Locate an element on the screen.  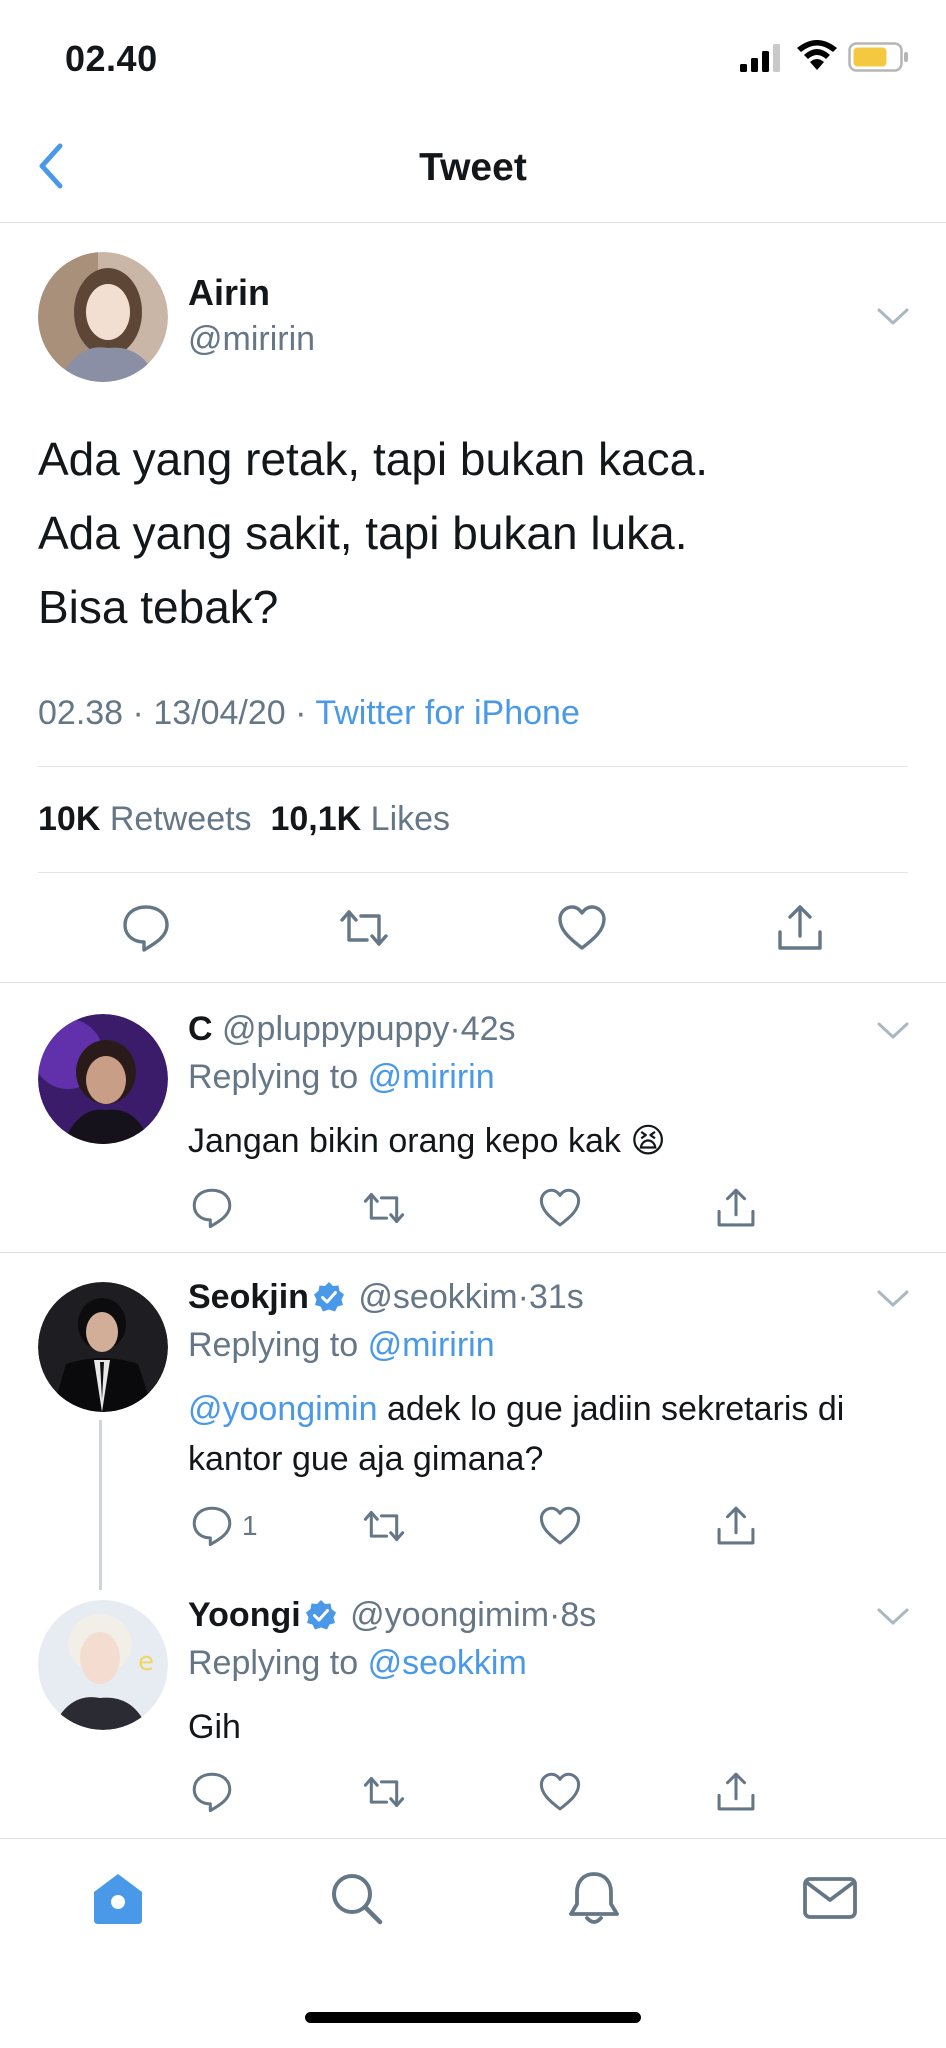
likes-stat: 10,1K Likes is located at coordinates (360, 819).